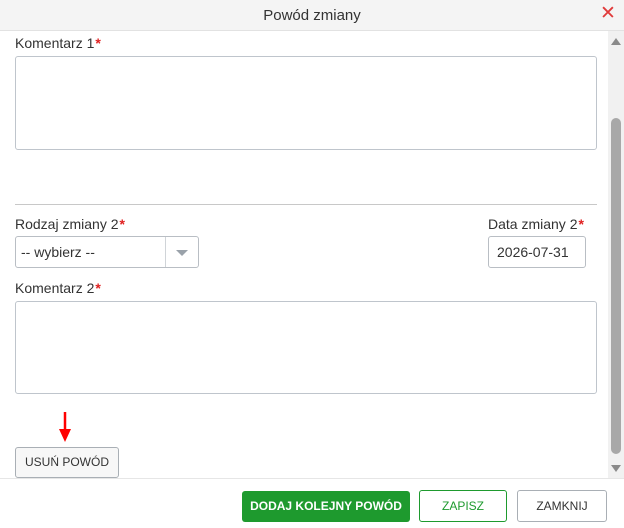 This screenshot has height=528, width=624. Describe the element at coordinates (616, 286) in the screenshot. I see `scrollbar-thumb` at that location.